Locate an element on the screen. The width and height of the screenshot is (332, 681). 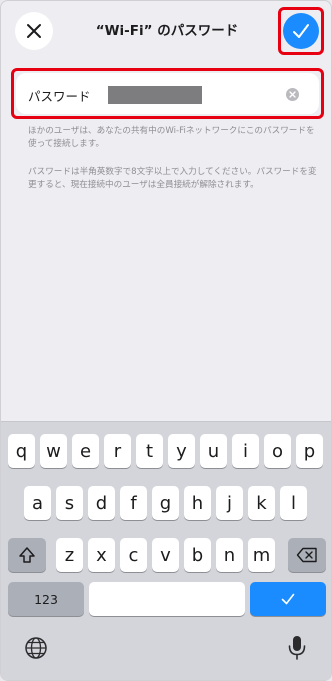
key-q: q is located at coordinates (21, 451).